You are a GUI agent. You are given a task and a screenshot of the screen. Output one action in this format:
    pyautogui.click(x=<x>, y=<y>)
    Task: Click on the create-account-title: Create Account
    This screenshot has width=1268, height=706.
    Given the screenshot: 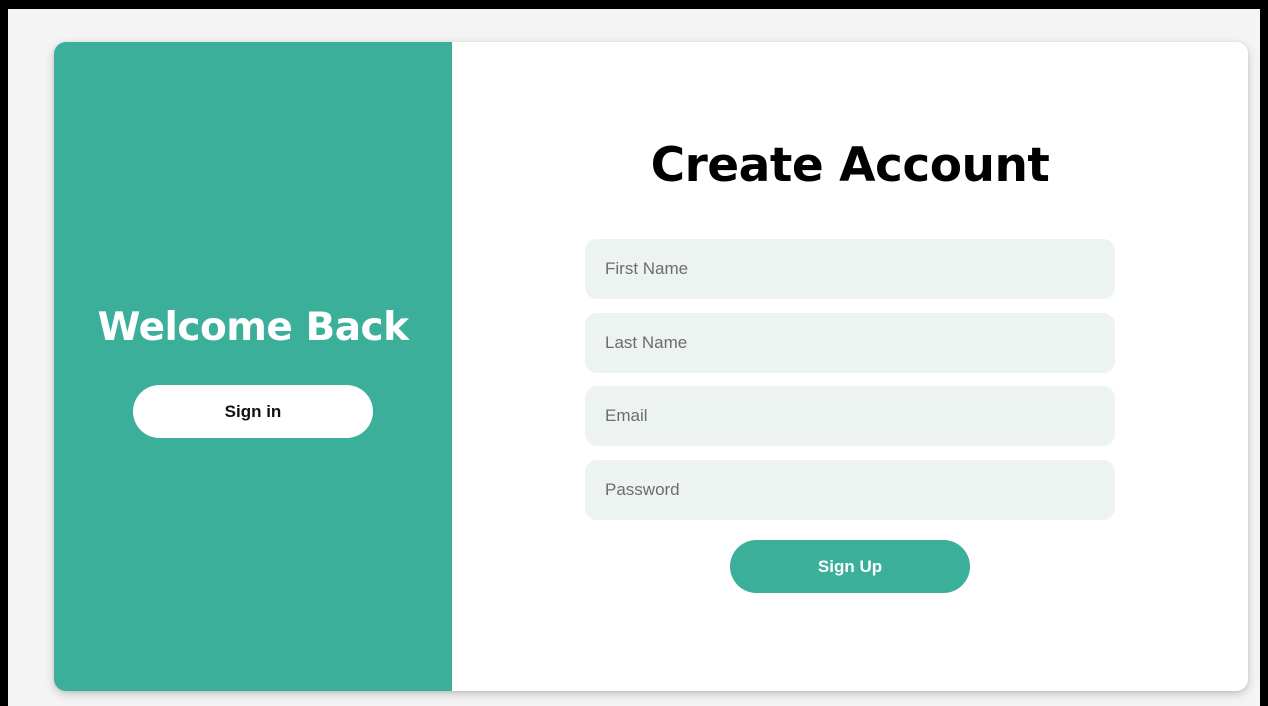 What is the action you would take?
    pyautogui.click(x=850, y=165)
    